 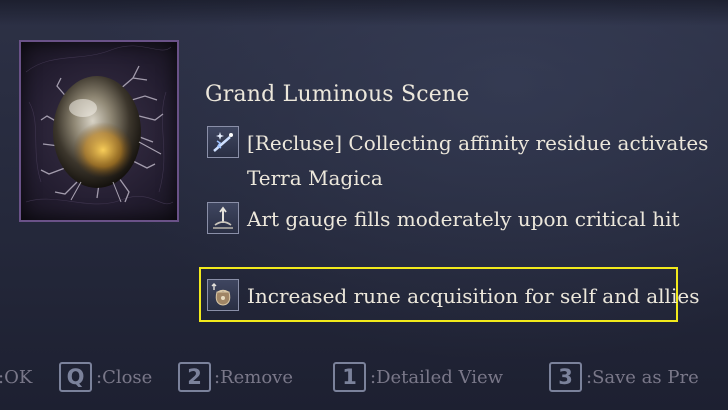 What do you see at coordinates (253, 377) in the screenshot?
I see `remove-label: :Remove` at bounding box center [253, 377].